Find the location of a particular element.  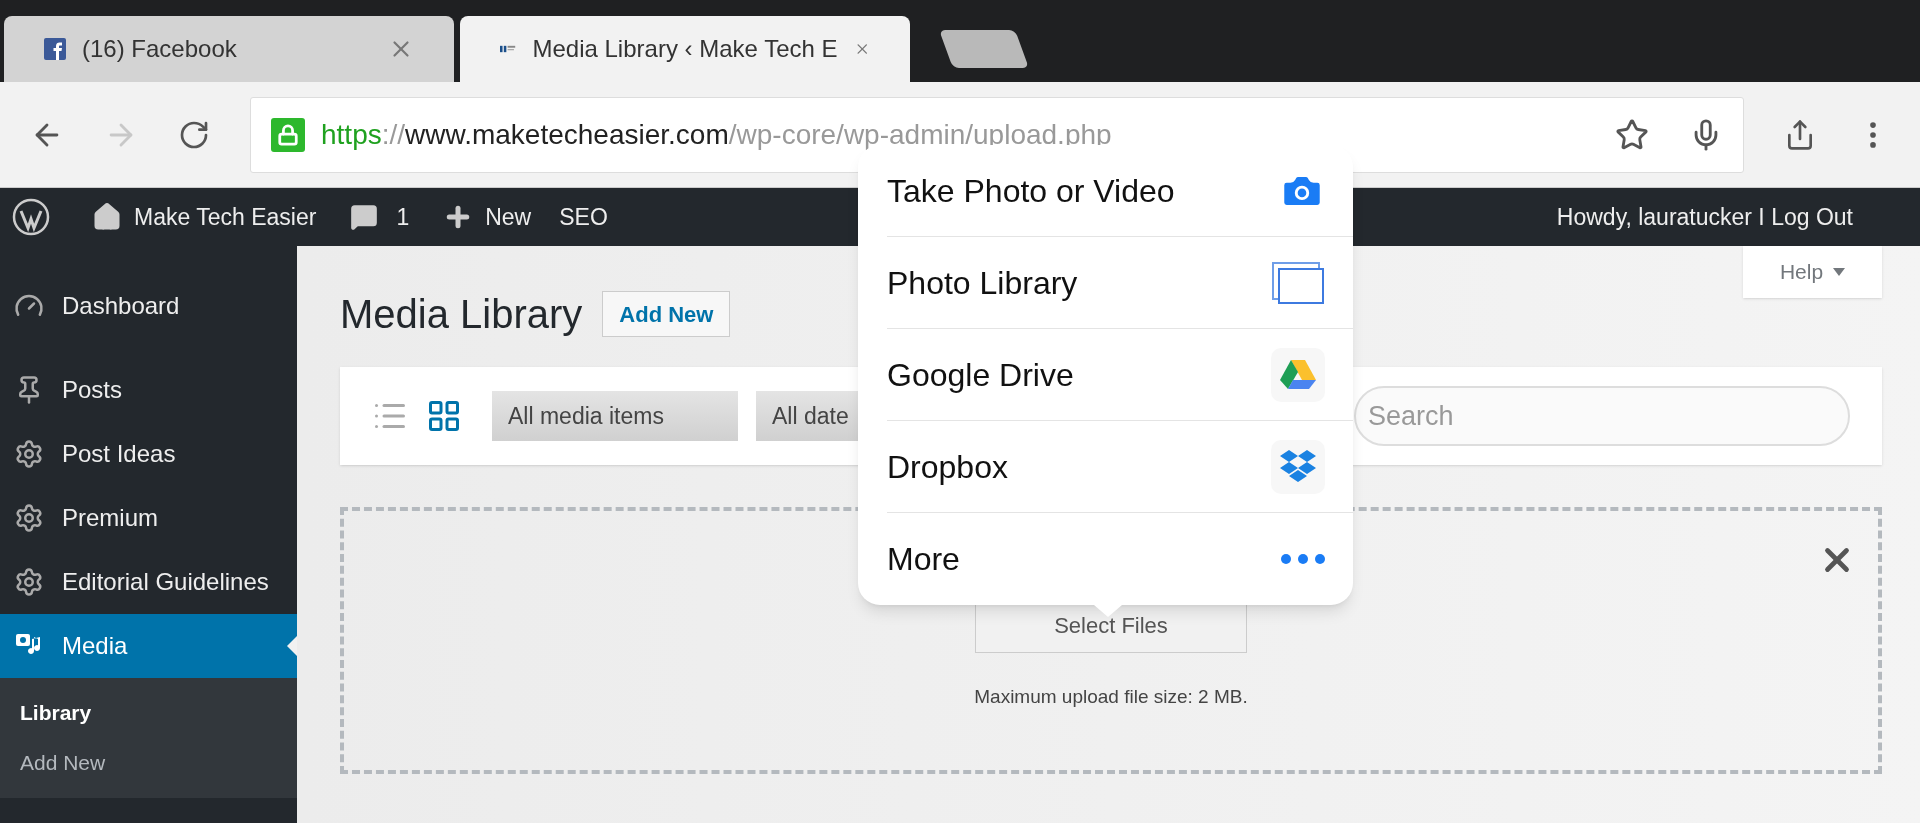

sidebar-item: Premium is located at coordinates (148, 518).